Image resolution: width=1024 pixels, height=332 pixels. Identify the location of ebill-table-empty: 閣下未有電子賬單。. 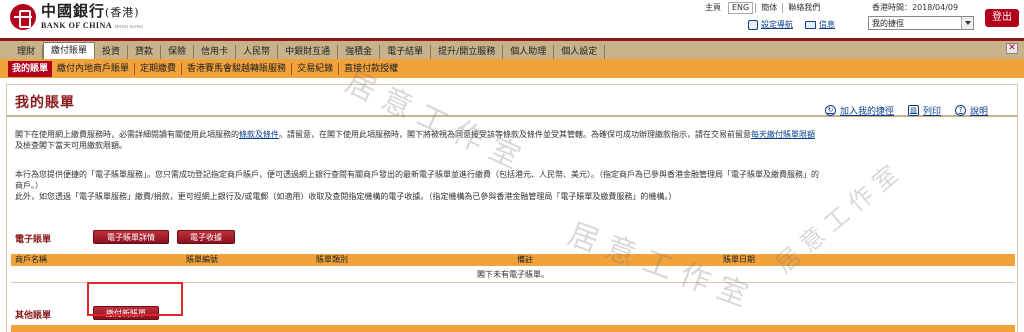
(513, 275).